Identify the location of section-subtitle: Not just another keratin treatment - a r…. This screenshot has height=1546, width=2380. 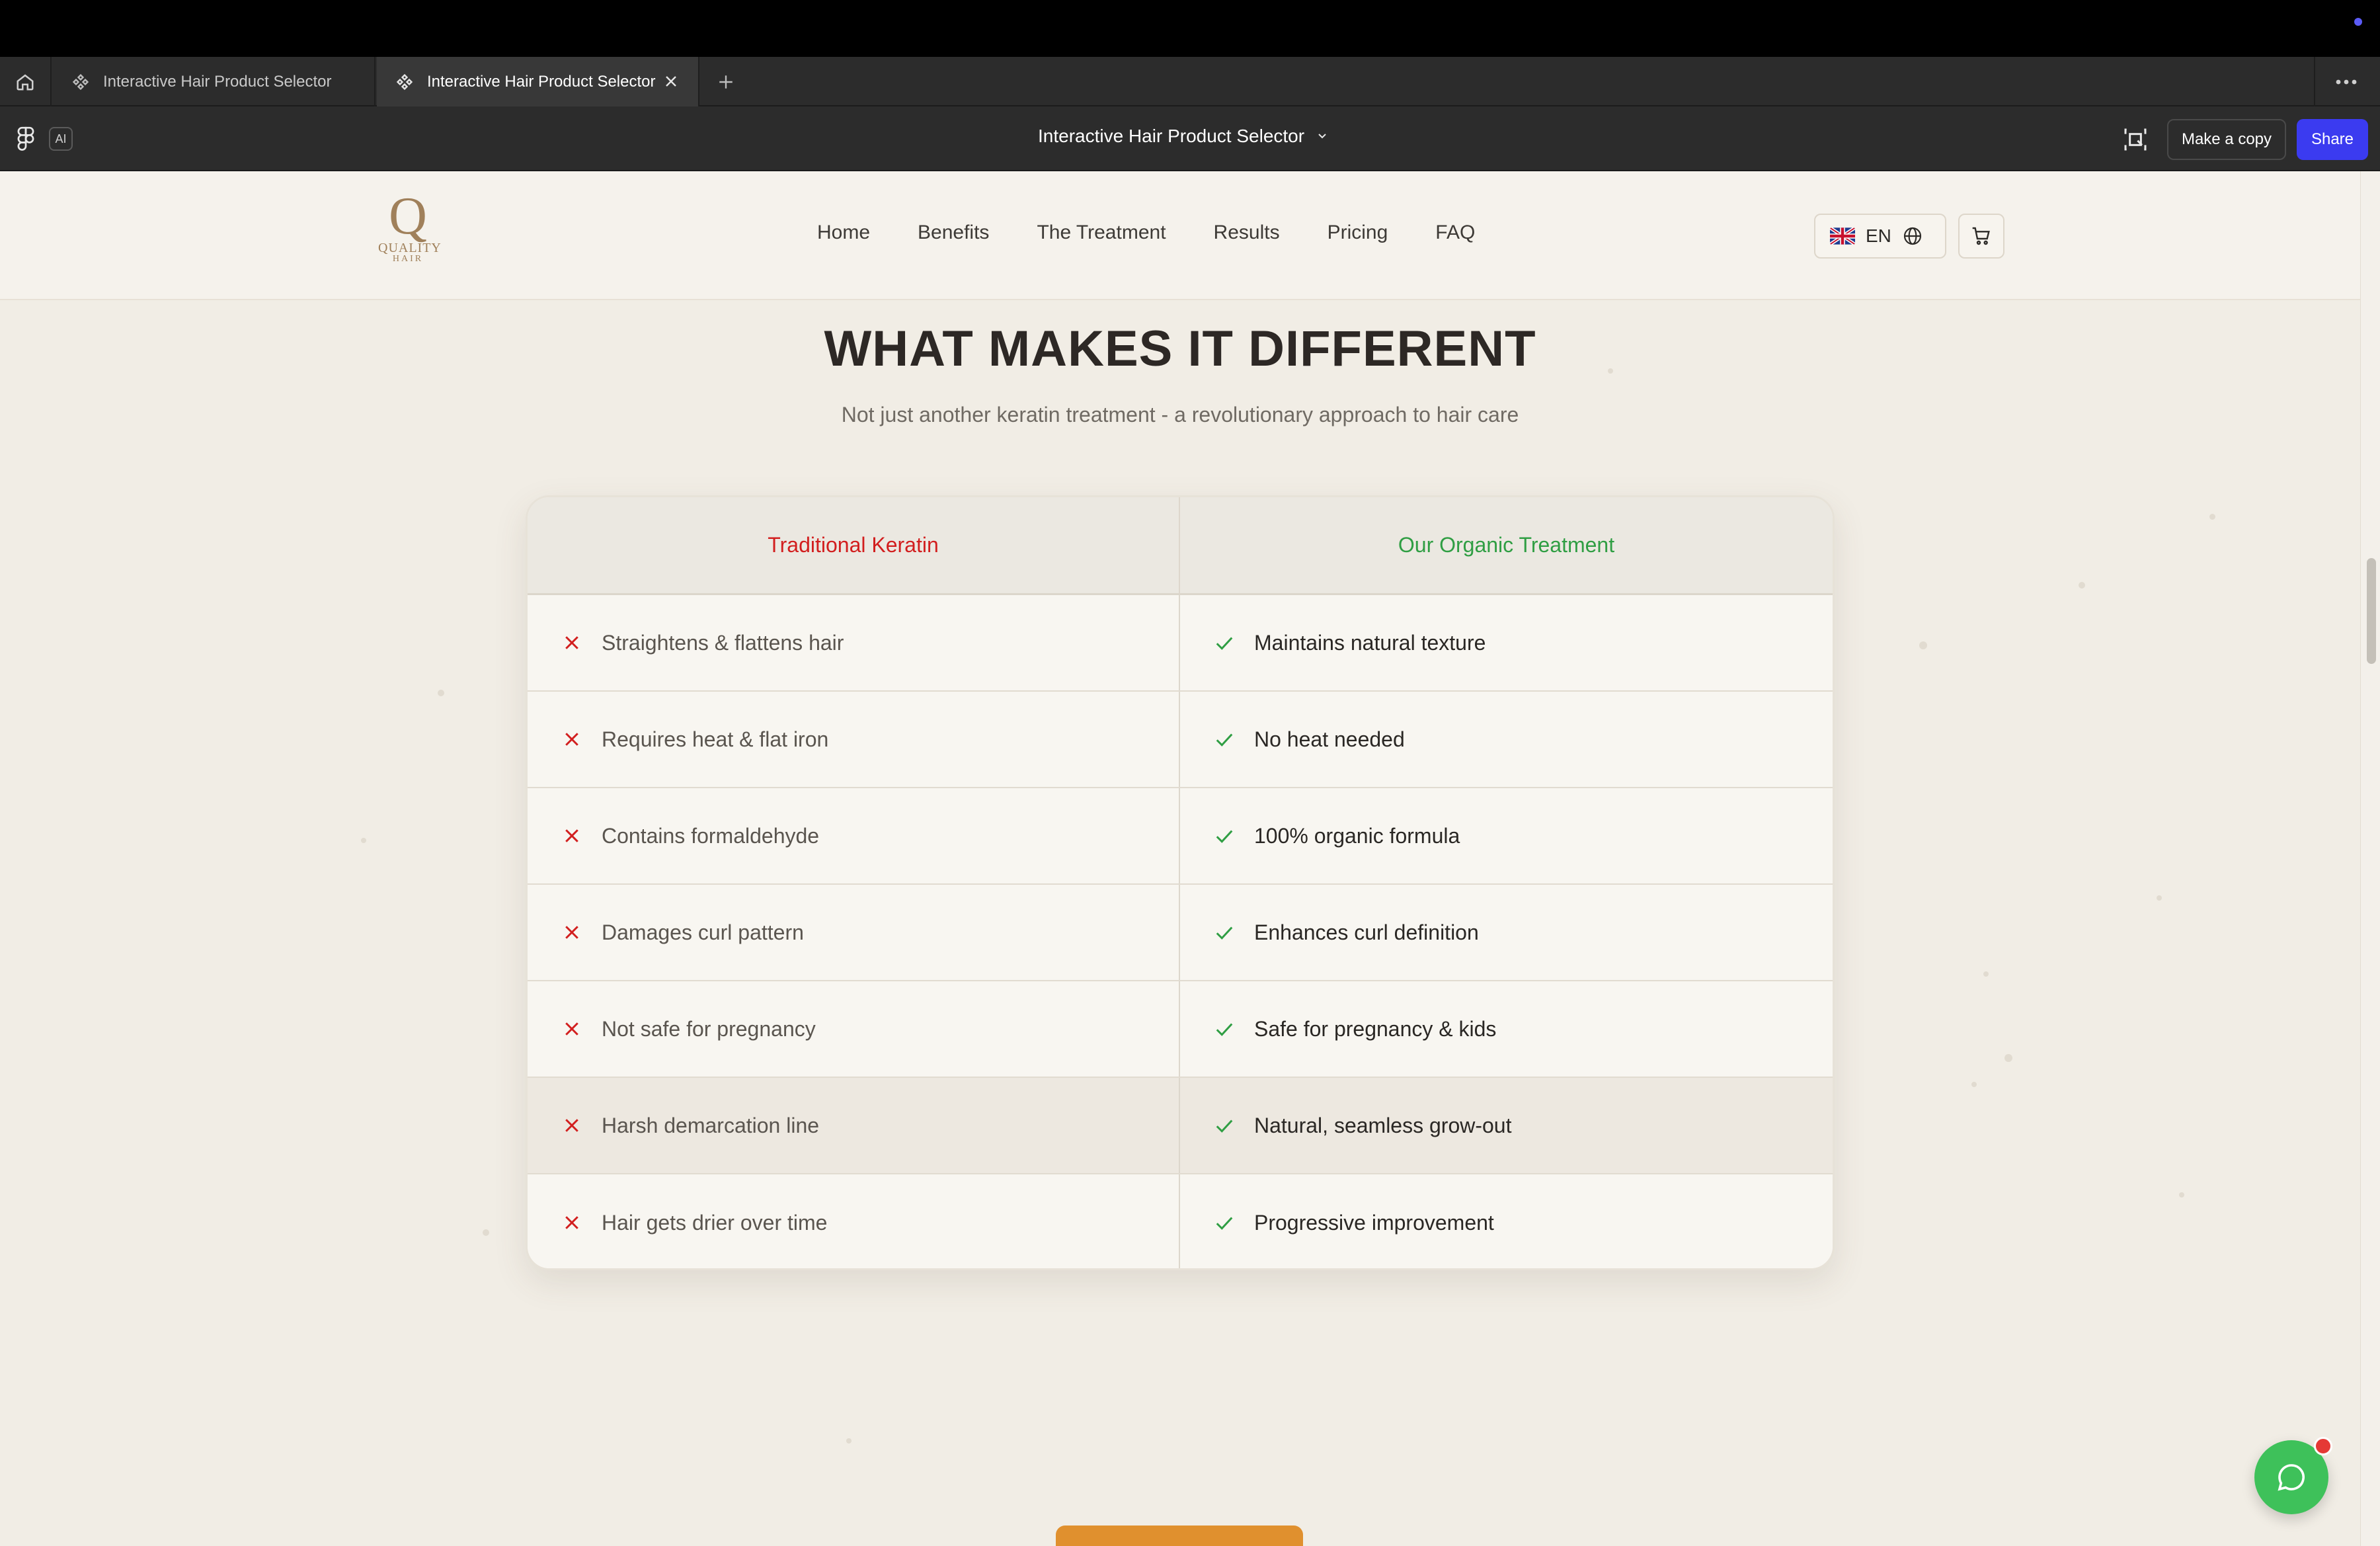
(1180, 415).